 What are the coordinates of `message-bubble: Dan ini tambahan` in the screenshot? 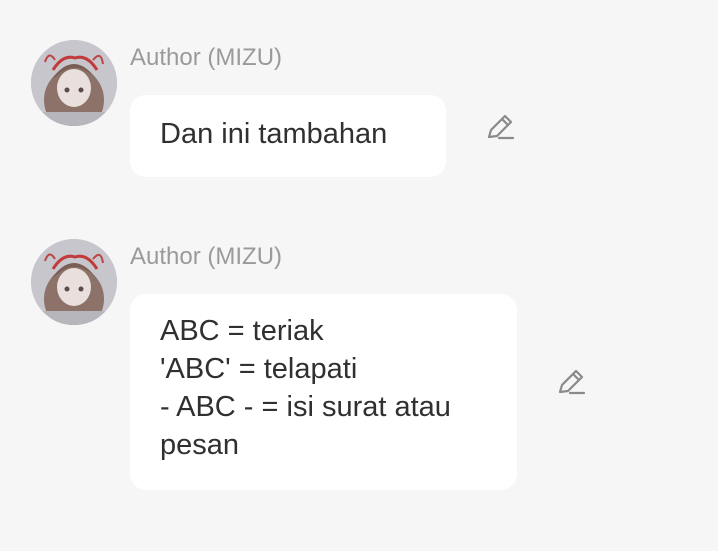 It's located at (288, 136).